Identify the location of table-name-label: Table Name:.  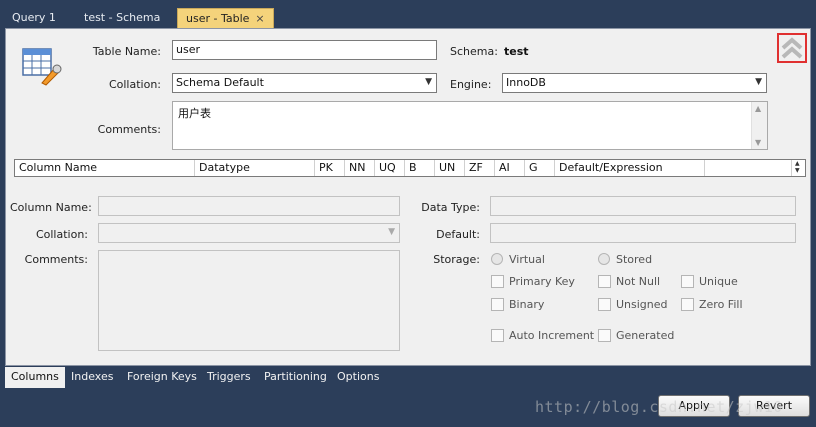
(126, 51).